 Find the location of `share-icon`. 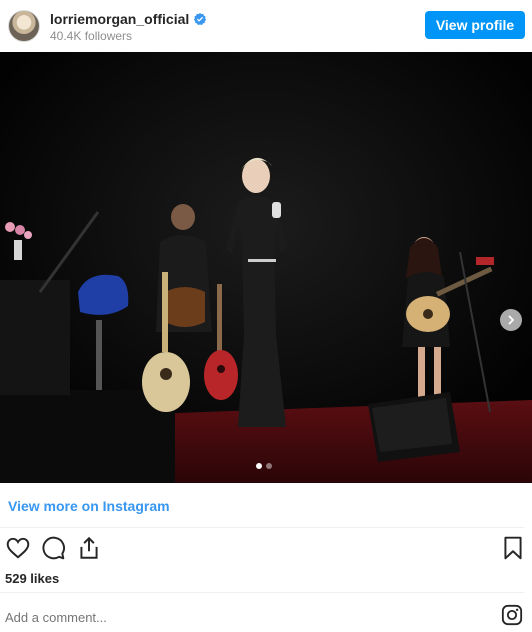

share-icon is located at coordinates (89, 548).